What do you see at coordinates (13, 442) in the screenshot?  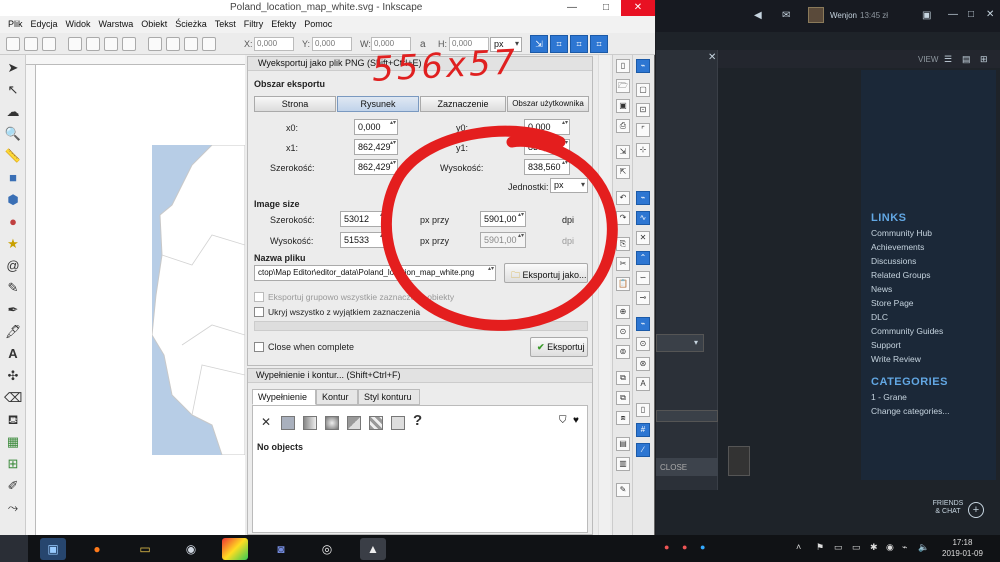 I see `gradient-tool-icon: ▦` at bounding box center [13, 442].